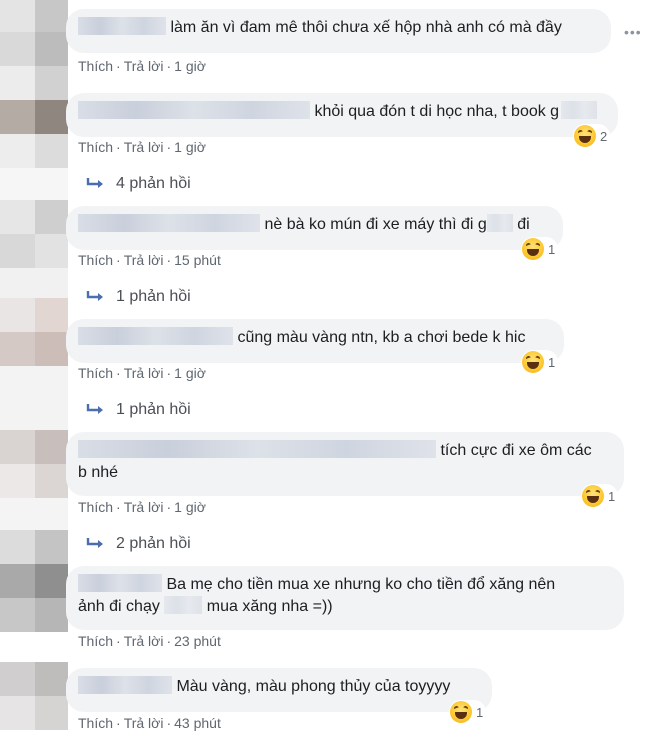 Image resolution: width=653 pixels, height=741 pixels. What do you see at coordinates (633, 32) in the screenshot?
I see `more-options-icon: •••` at bounding box center [633, 32].